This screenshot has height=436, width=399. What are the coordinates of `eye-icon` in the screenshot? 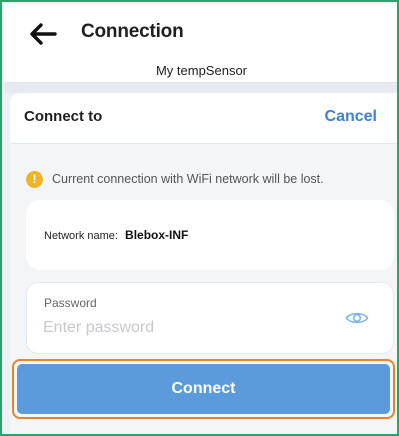 It's located at (357, 318).